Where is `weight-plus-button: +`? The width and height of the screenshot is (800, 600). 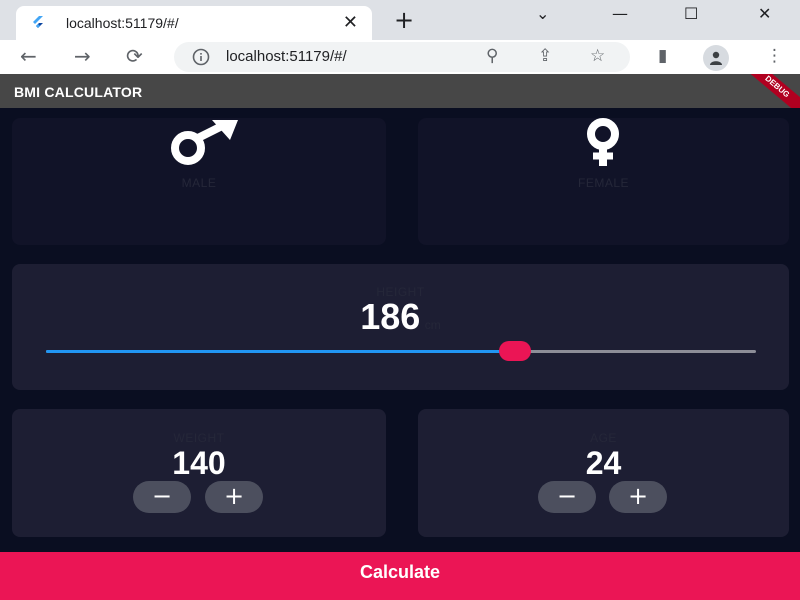
weight-plus-button: + is located at coordinates (234, 497).